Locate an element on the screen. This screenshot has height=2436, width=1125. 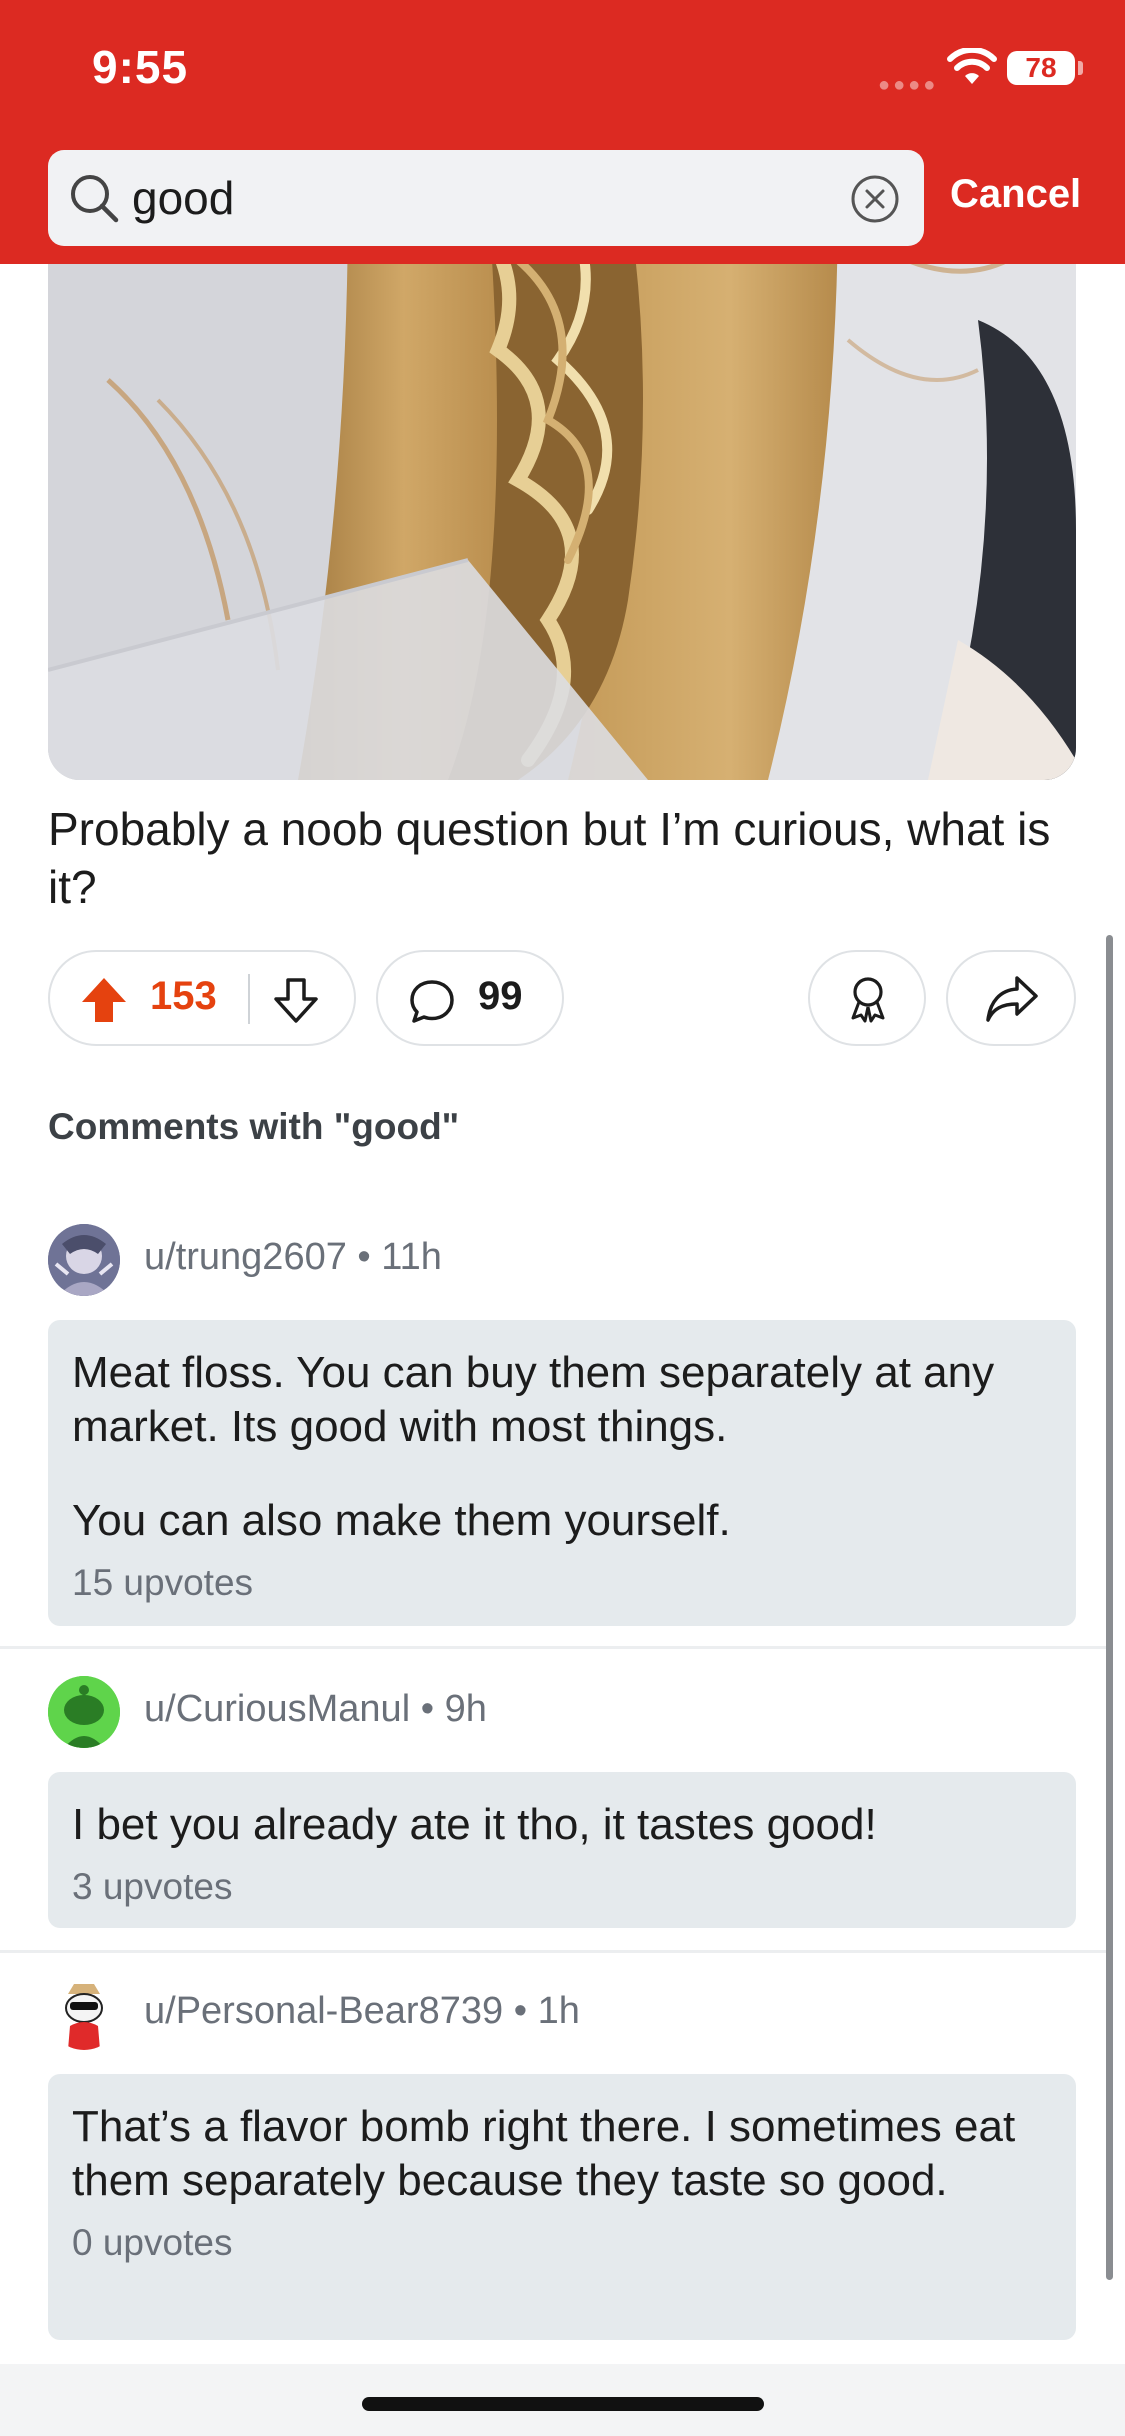
award-icon is located at coordinates (868, 1000).